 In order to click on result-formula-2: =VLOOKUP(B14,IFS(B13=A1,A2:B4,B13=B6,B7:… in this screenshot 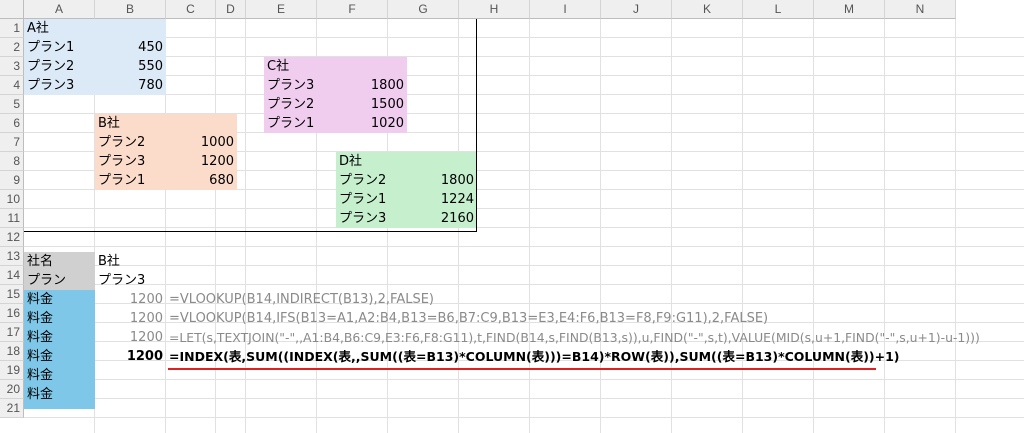, I will do `click(469, 318)`.